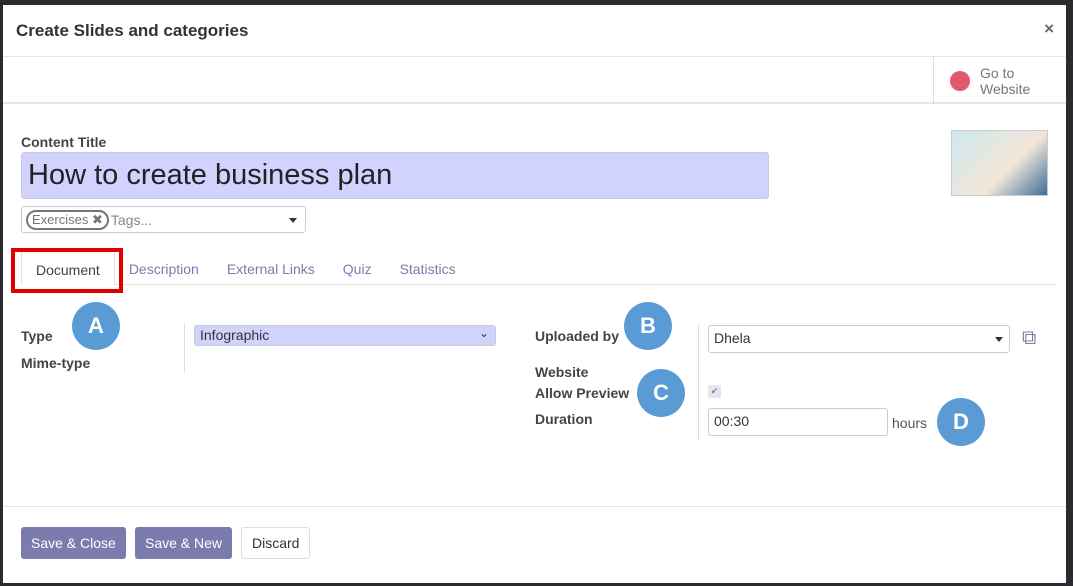  Describe the element at coordinates (577, 336) in the screenshot. I see `uploaded-by-label: Uploaded by` at that location.